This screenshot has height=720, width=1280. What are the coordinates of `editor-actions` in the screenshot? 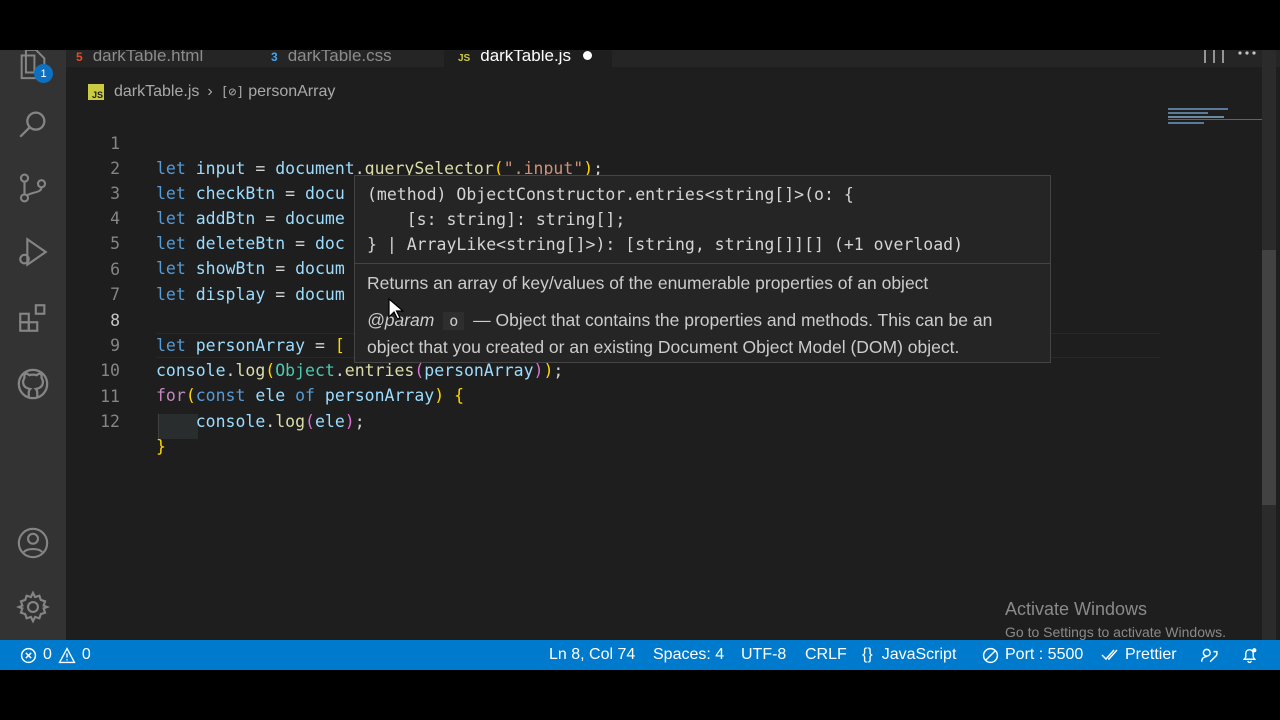 It's located at (1230, 58).